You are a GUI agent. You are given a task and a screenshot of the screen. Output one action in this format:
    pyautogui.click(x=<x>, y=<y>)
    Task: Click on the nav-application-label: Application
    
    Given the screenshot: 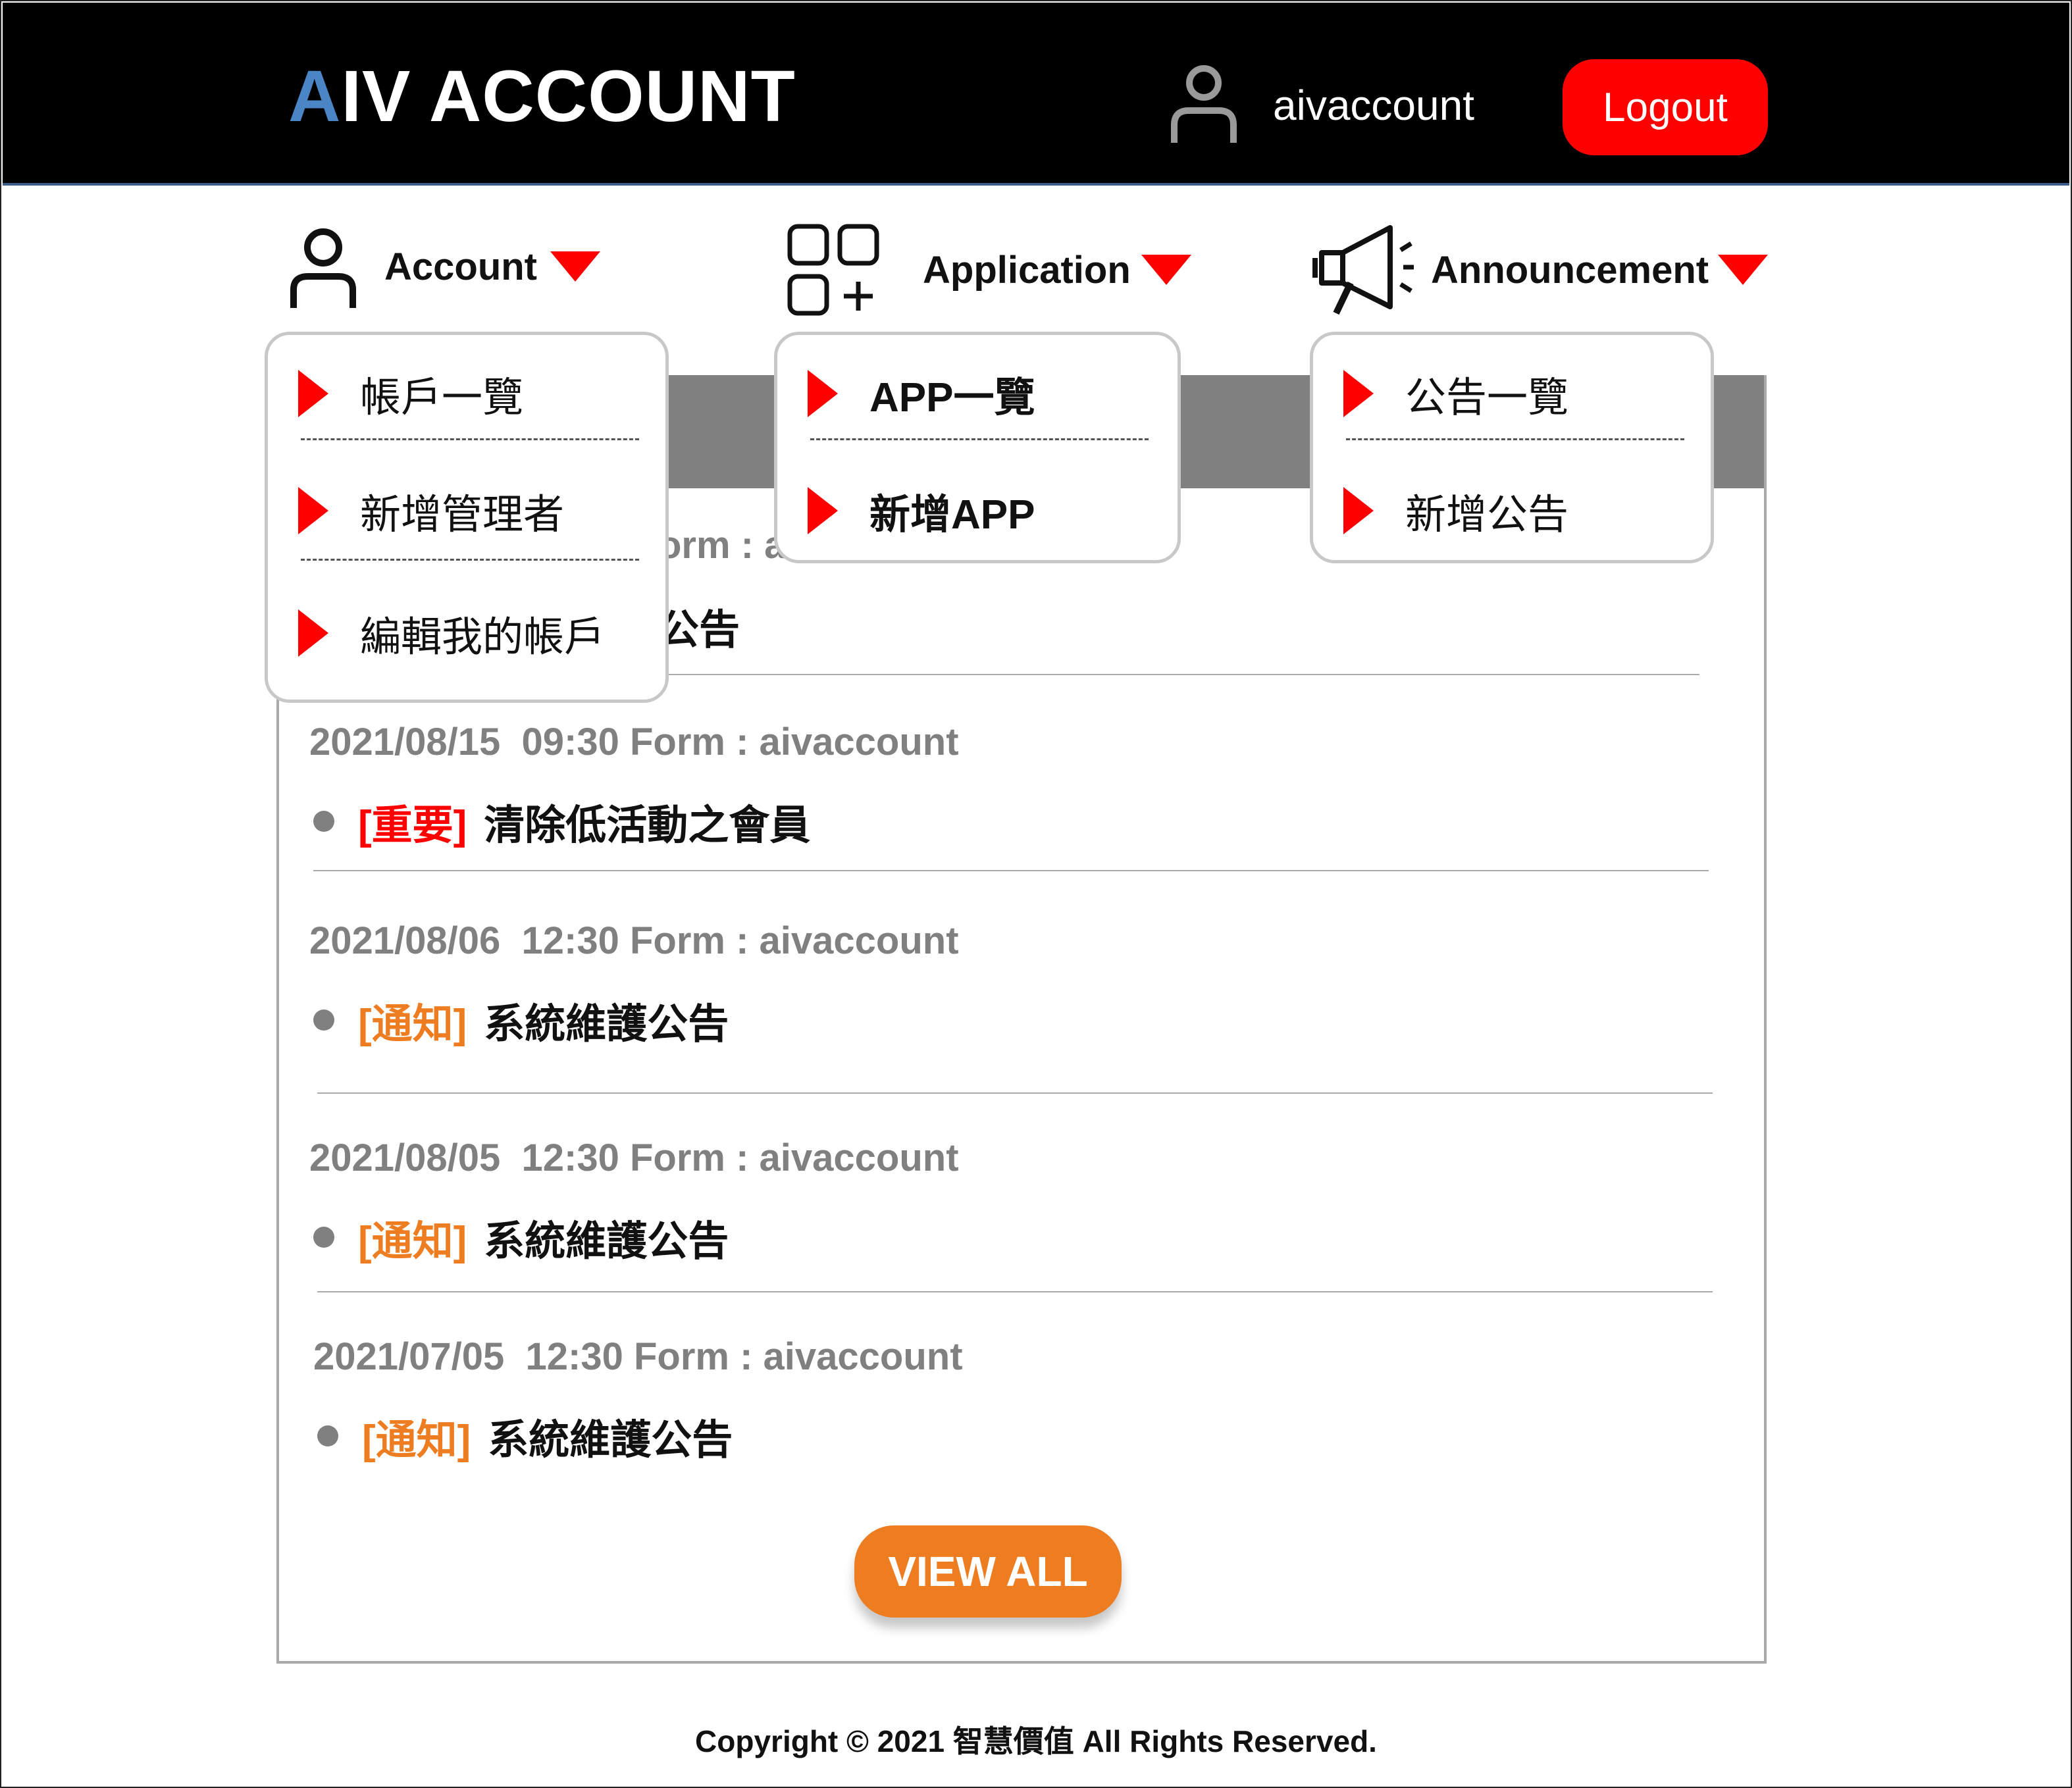 What is the action you would take?
    pyautogui.click(x=1027, y=270)
    